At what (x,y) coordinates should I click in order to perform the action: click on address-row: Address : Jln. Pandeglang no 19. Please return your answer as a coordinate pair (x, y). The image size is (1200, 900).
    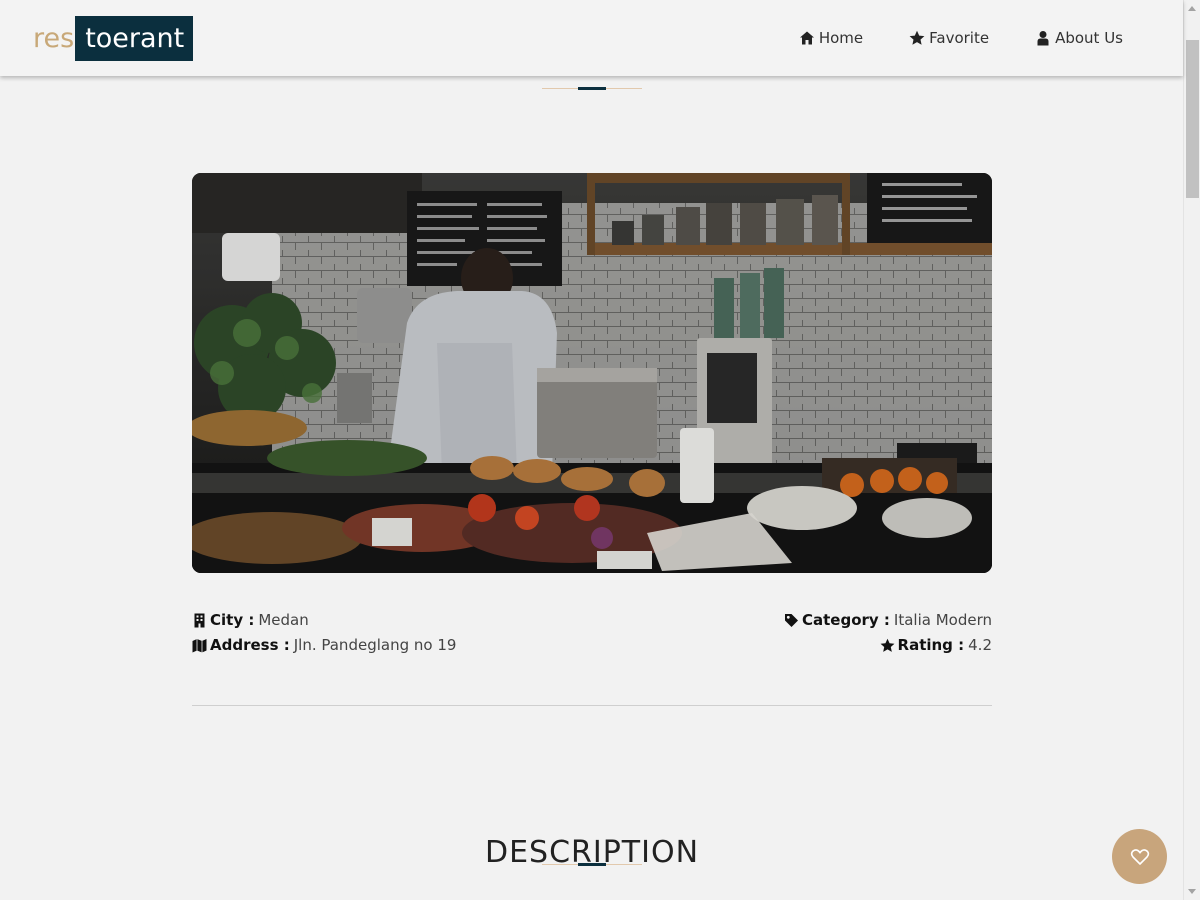
    Looking at the image, I should click on (324, 645).